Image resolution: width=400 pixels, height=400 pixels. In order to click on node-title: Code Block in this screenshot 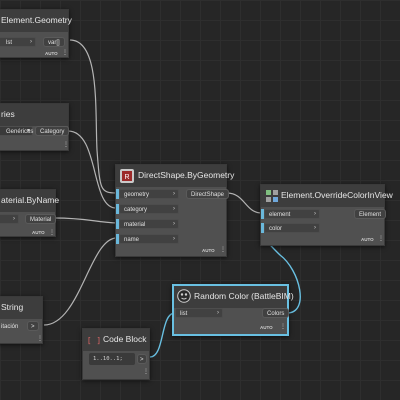, I will do `click(125, 339)`.